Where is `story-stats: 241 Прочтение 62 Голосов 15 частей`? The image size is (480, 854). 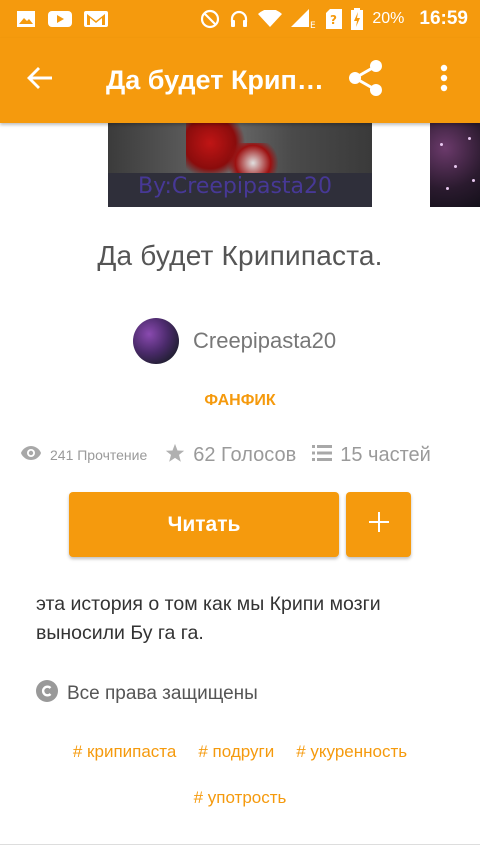
story-stats: 241 Прочтение 62 Голосов 15 частей is located at coordinates (242, 455).